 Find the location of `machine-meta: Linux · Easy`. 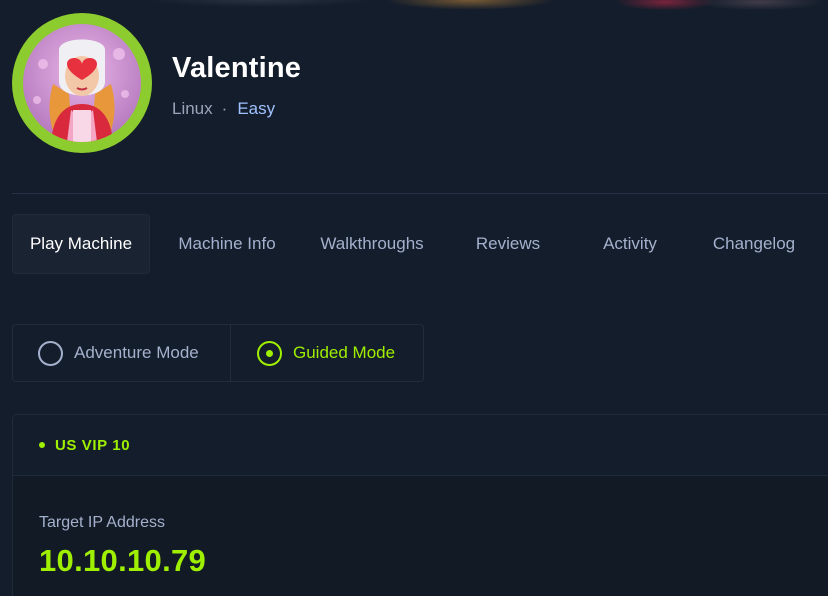

machine-meta: Linux · Easy is located at coordinates (223, 109).